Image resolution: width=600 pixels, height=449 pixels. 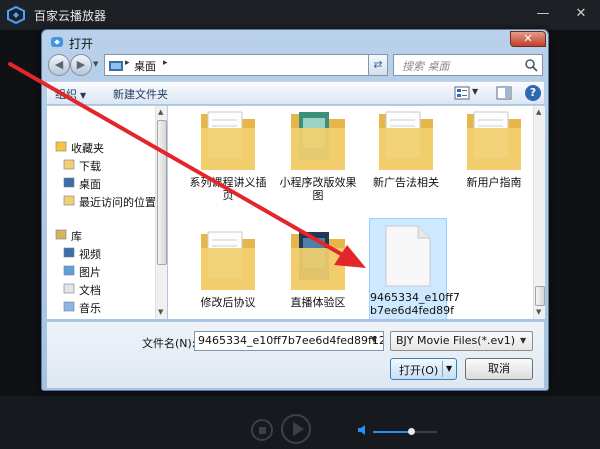 What do you see at coordinates (16, 15) in the screenshot?
I see `player-logo-icon` at bounding box center [16, 15].